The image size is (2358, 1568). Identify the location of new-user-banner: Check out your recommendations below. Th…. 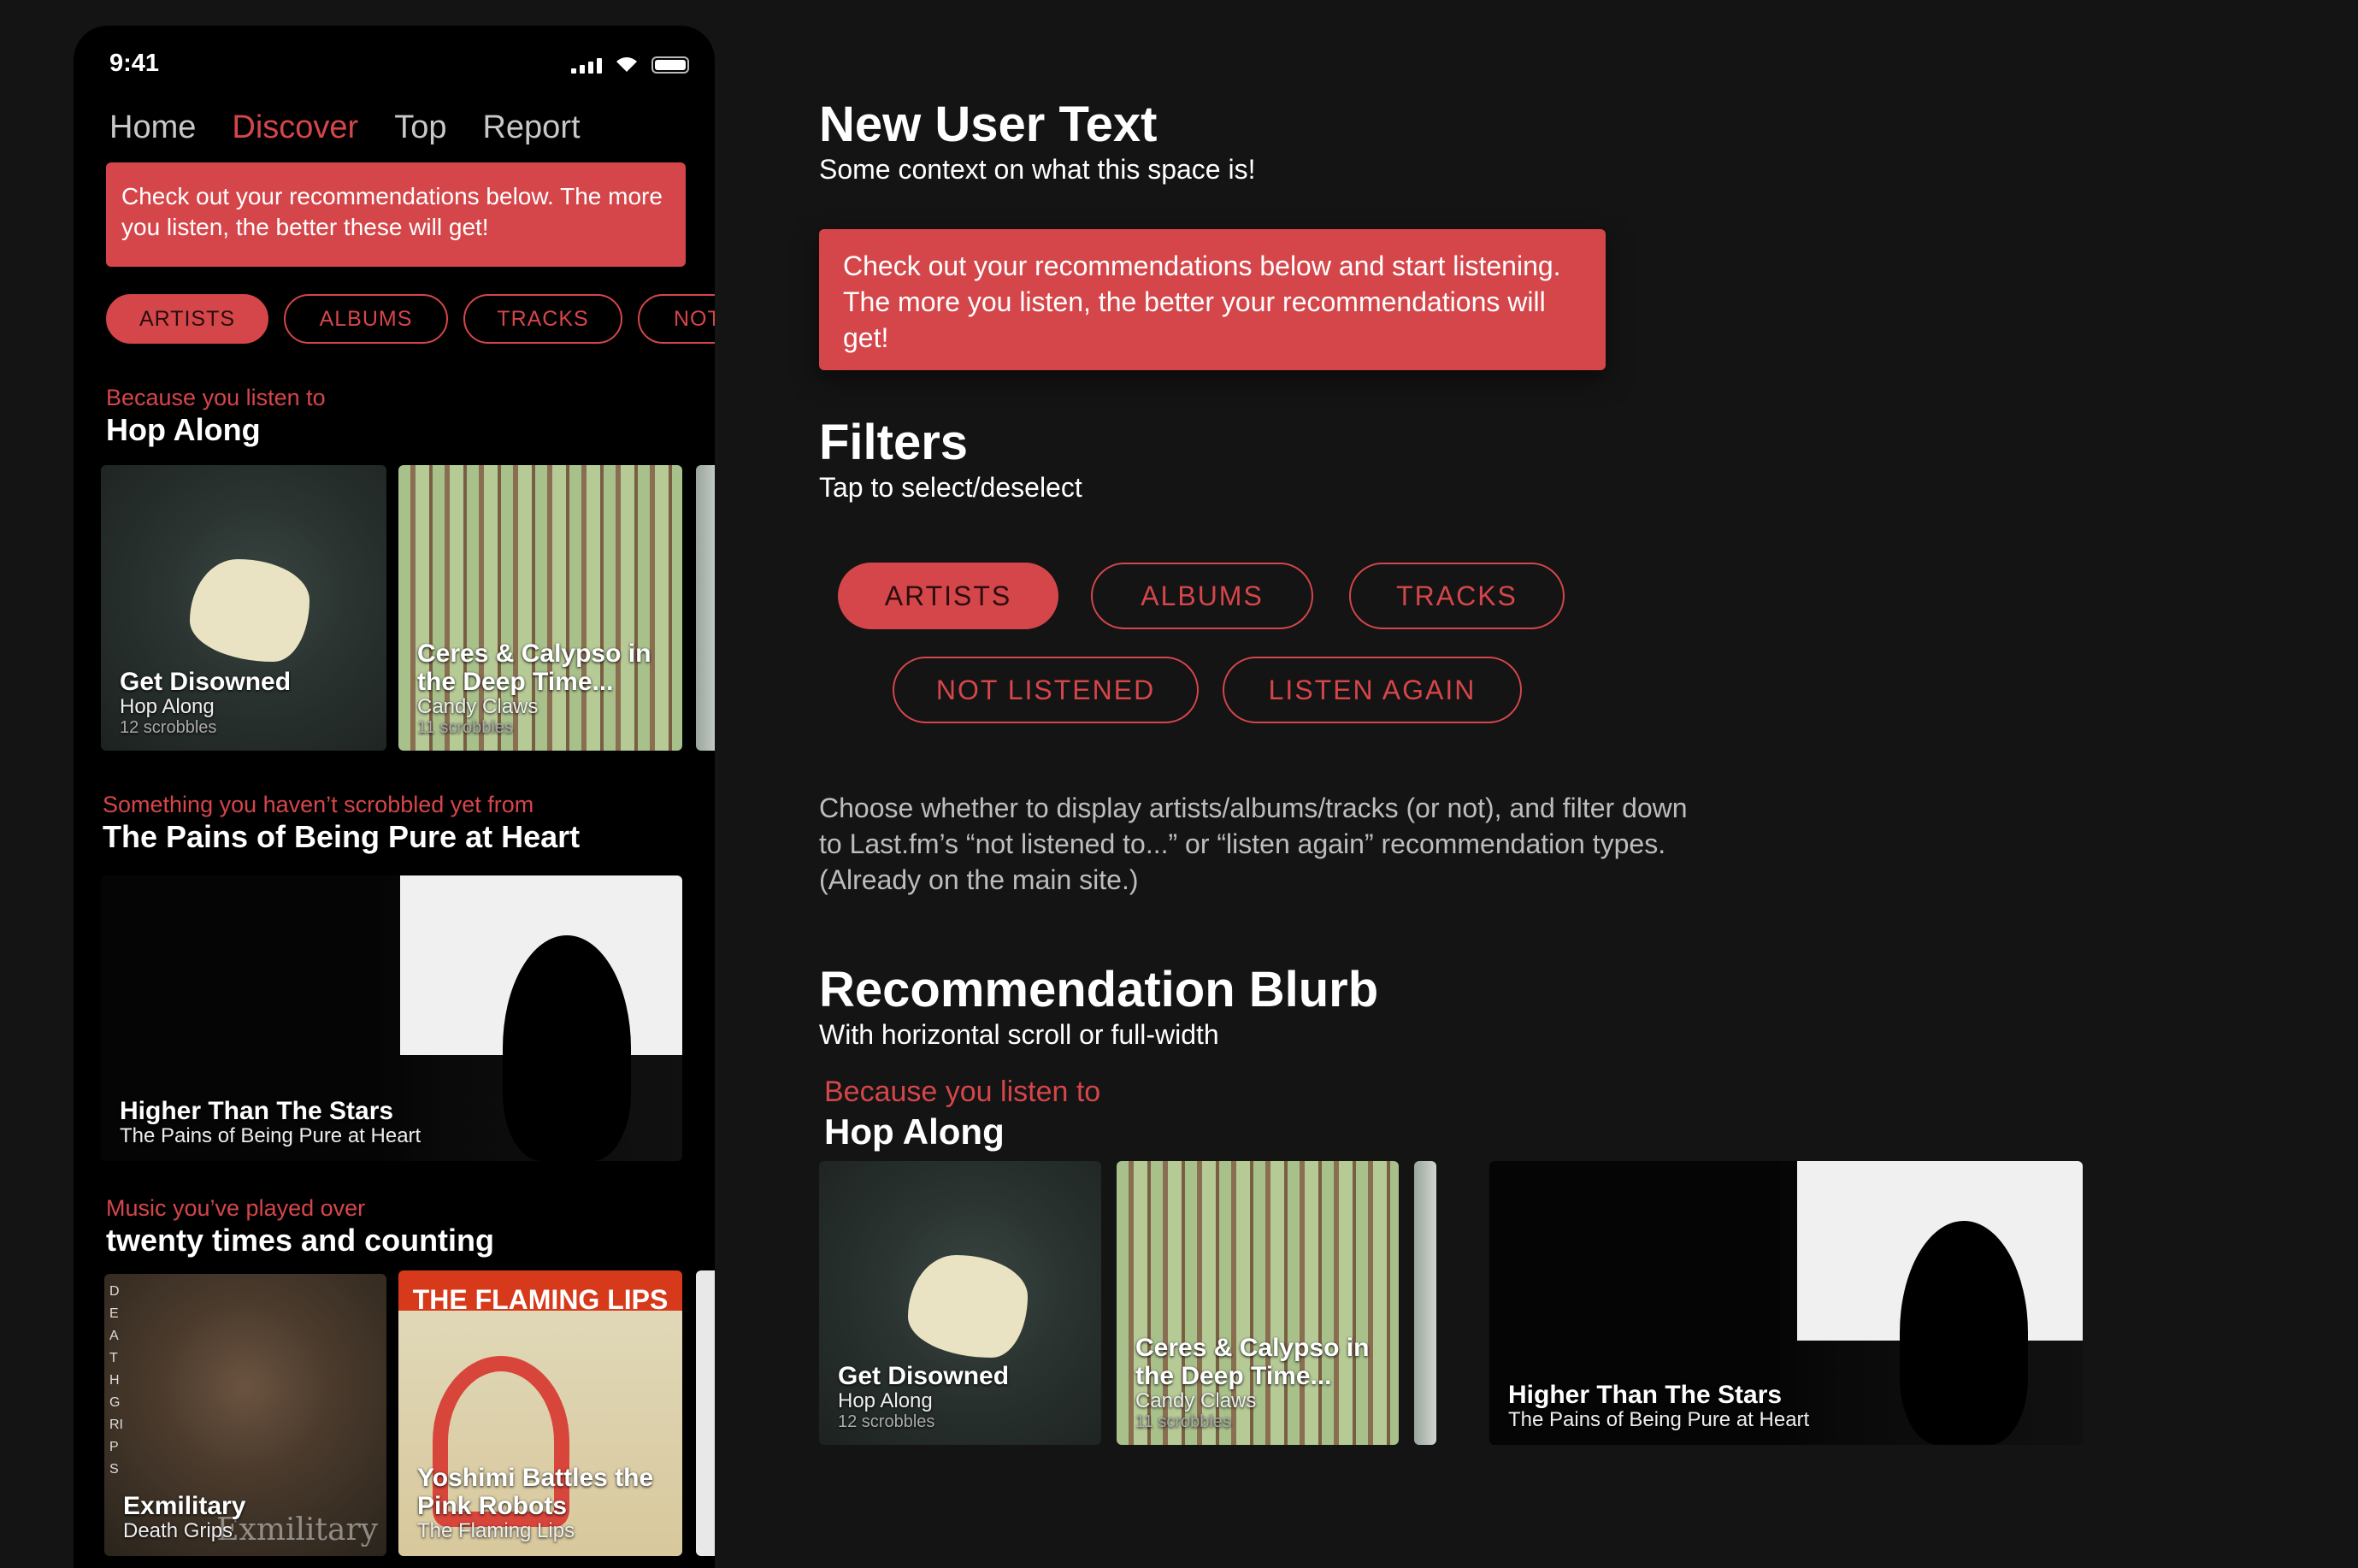
(396, 214).